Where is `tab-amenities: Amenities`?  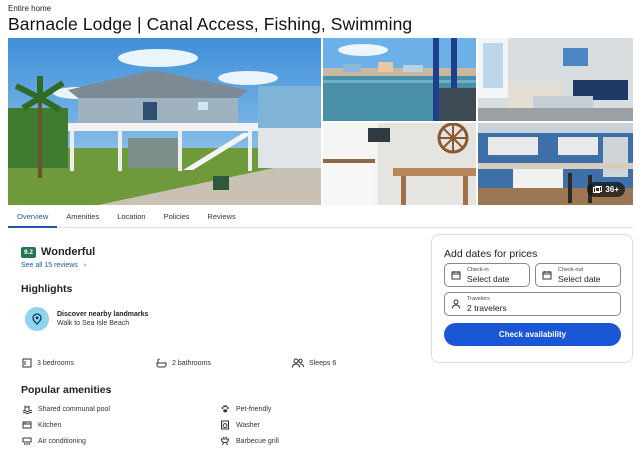
tab-amenities: Amenities is located at coordinates (82, 217).